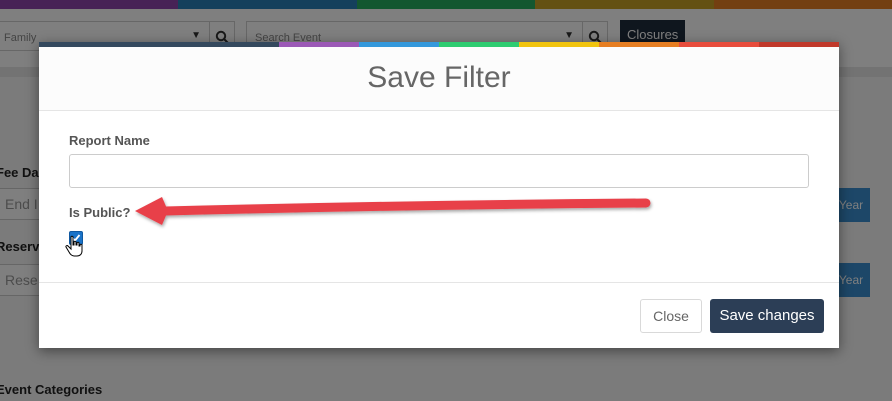  What do you see at coordinates (151, 211) in the screenshot?
I see `arrow-head` at bounding box center [151, 211].